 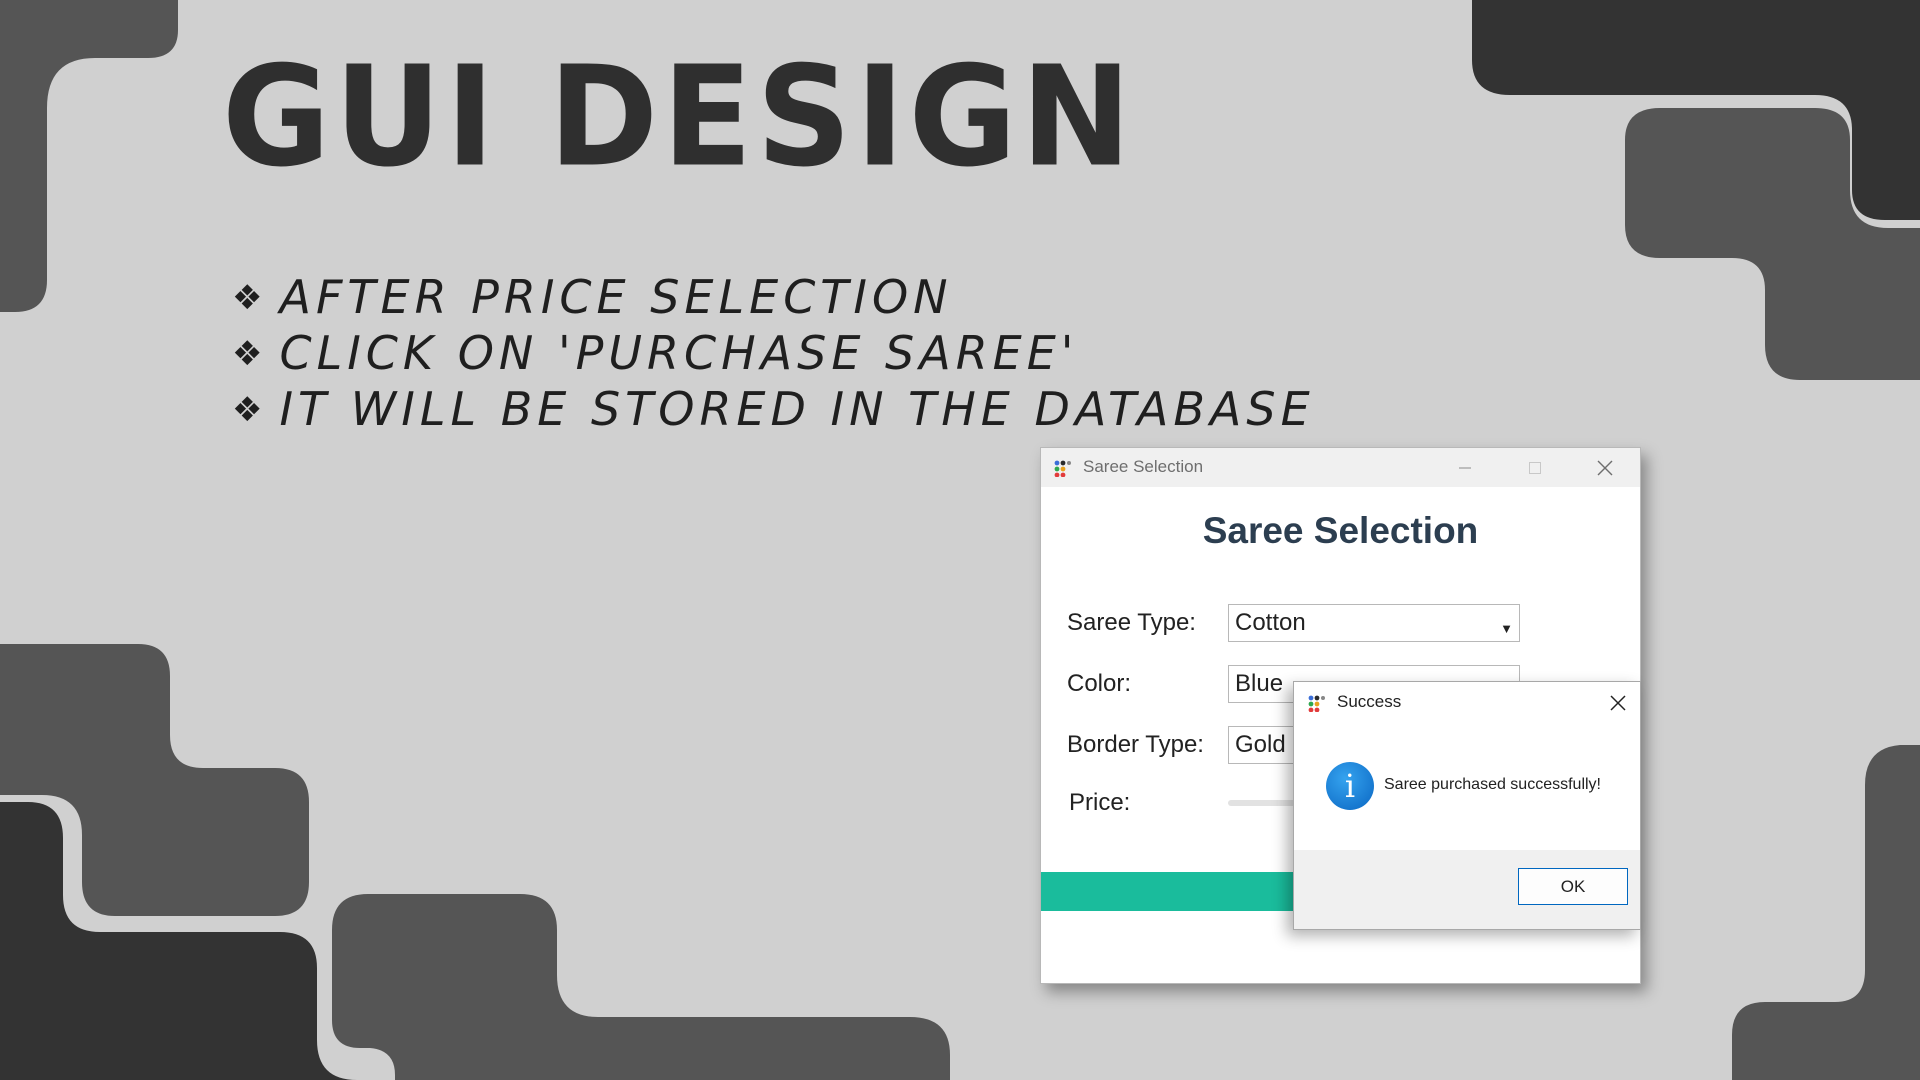 I want to click on bullet-text: CLICK ON 'PURCHASE SAREE', so click(x=679, y=353).